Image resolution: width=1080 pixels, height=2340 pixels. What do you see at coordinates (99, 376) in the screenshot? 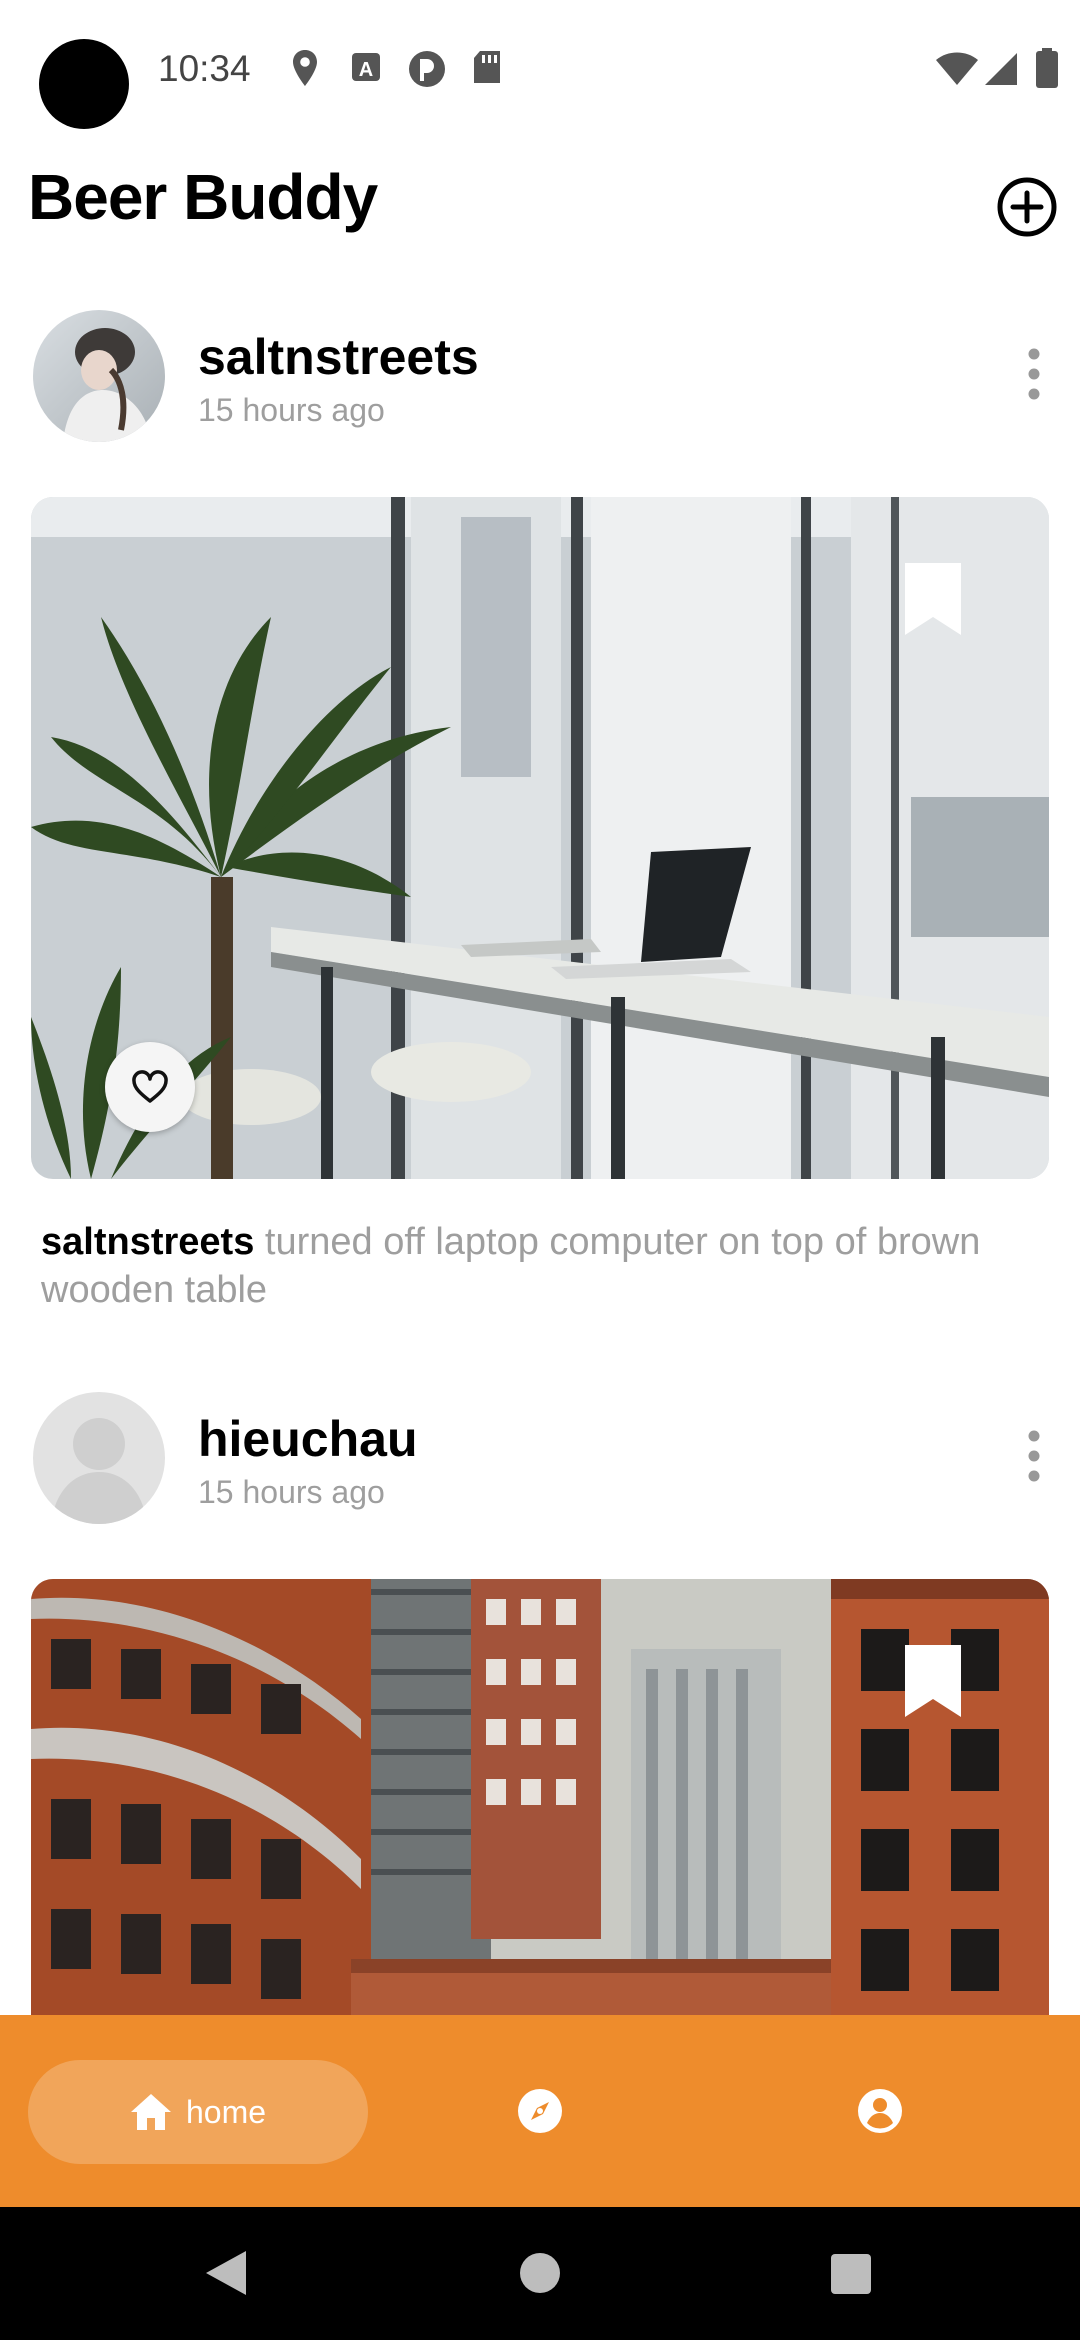
I see `avatar` at bounding box center [99, 376].